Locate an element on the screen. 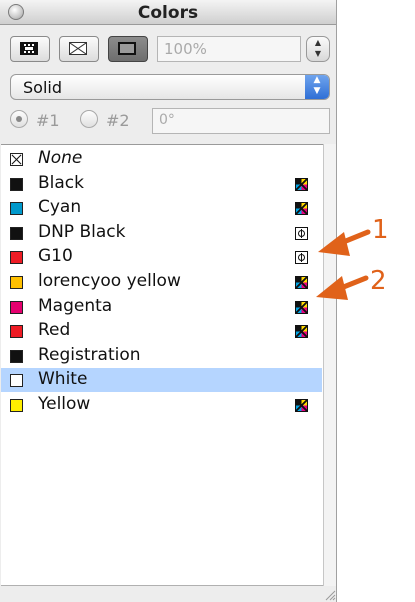  list-item: G10 is located at coordinates (161, 257).